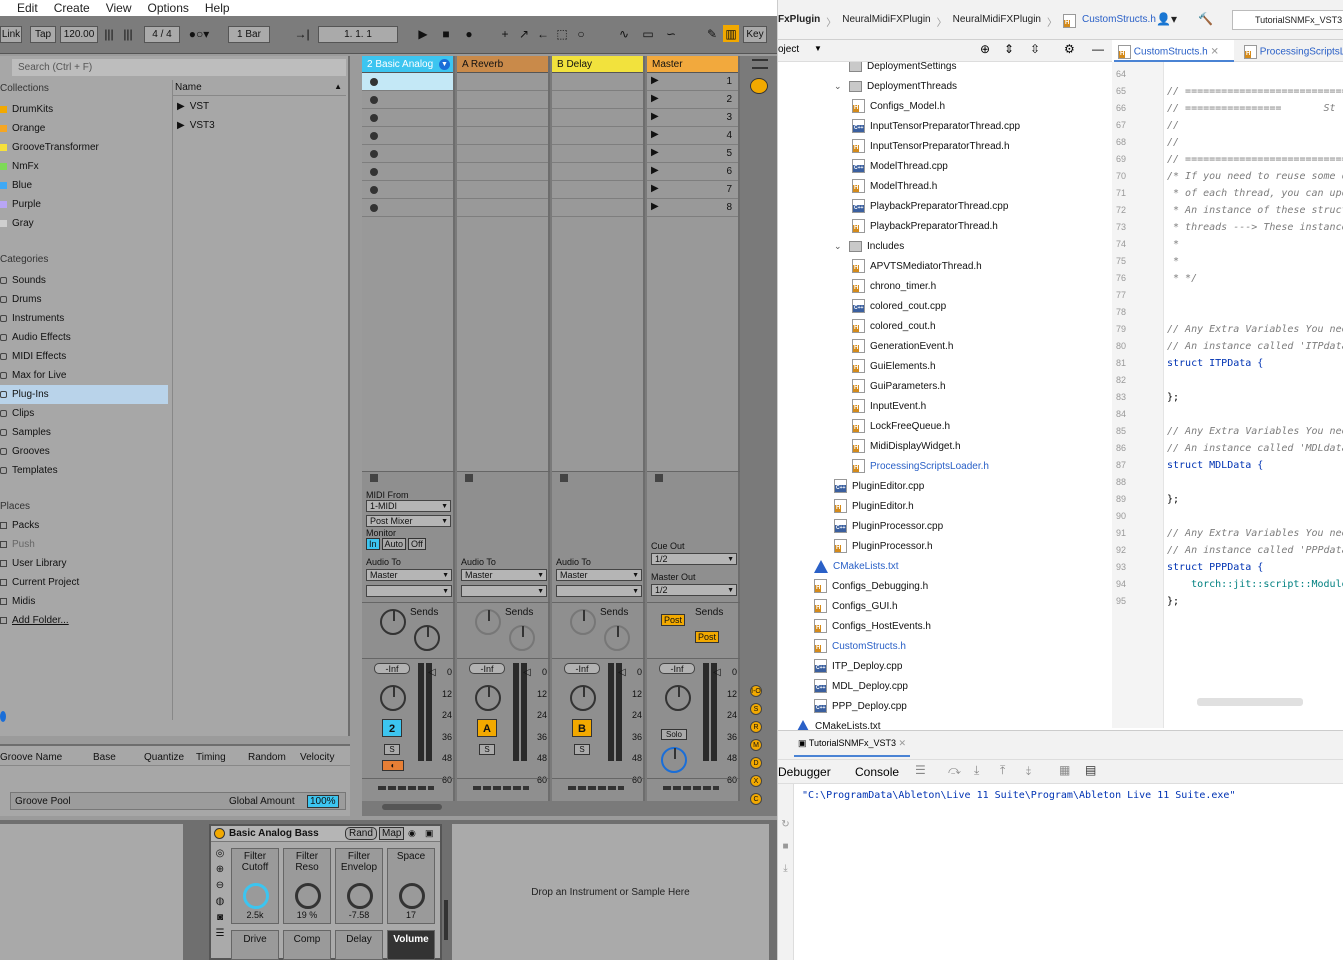  I want to click on col-velocity: Velocity, so click(317, 757).